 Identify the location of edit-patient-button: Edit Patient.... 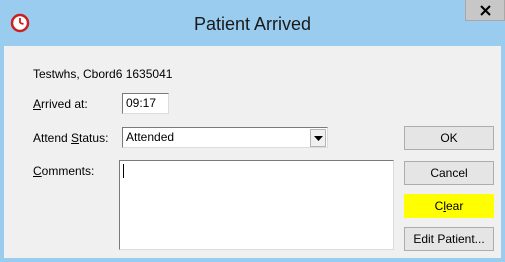
(449, 239).